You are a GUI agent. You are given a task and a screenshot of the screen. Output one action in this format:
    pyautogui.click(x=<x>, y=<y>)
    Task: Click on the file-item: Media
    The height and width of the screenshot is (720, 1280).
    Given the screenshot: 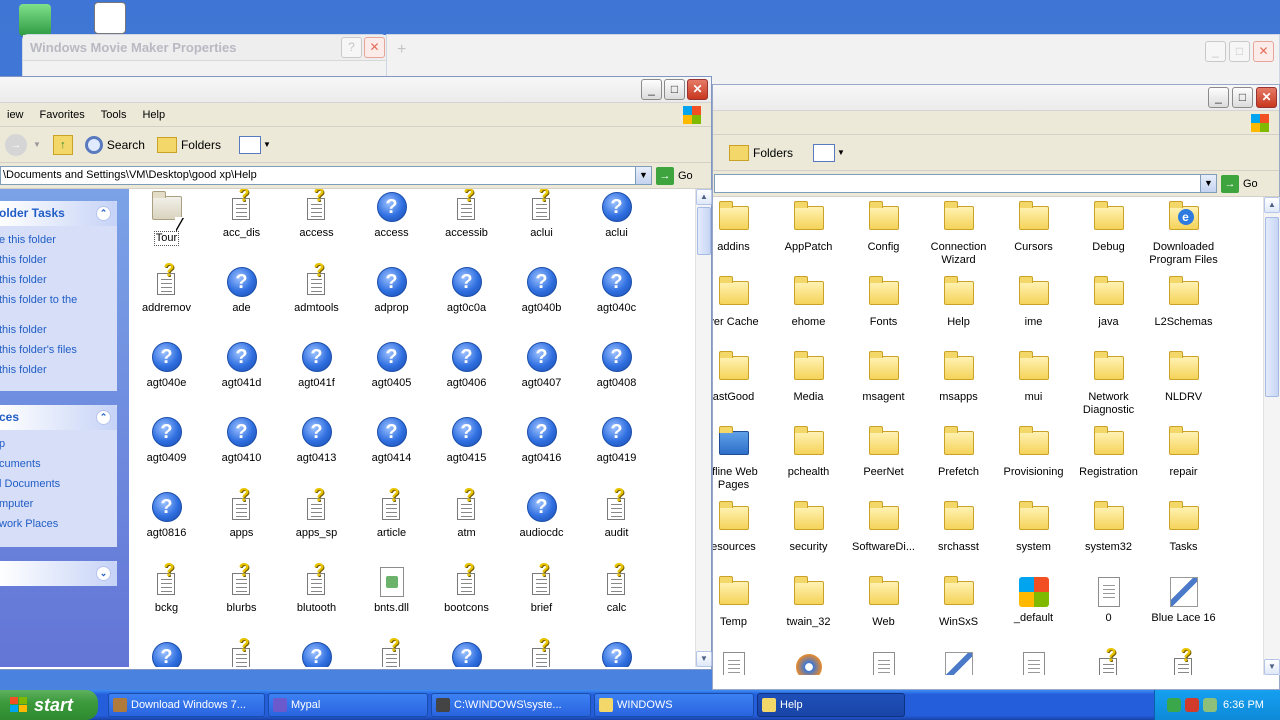 What is the action you would take?
    pyautogui.click(x=808, y=377)
    